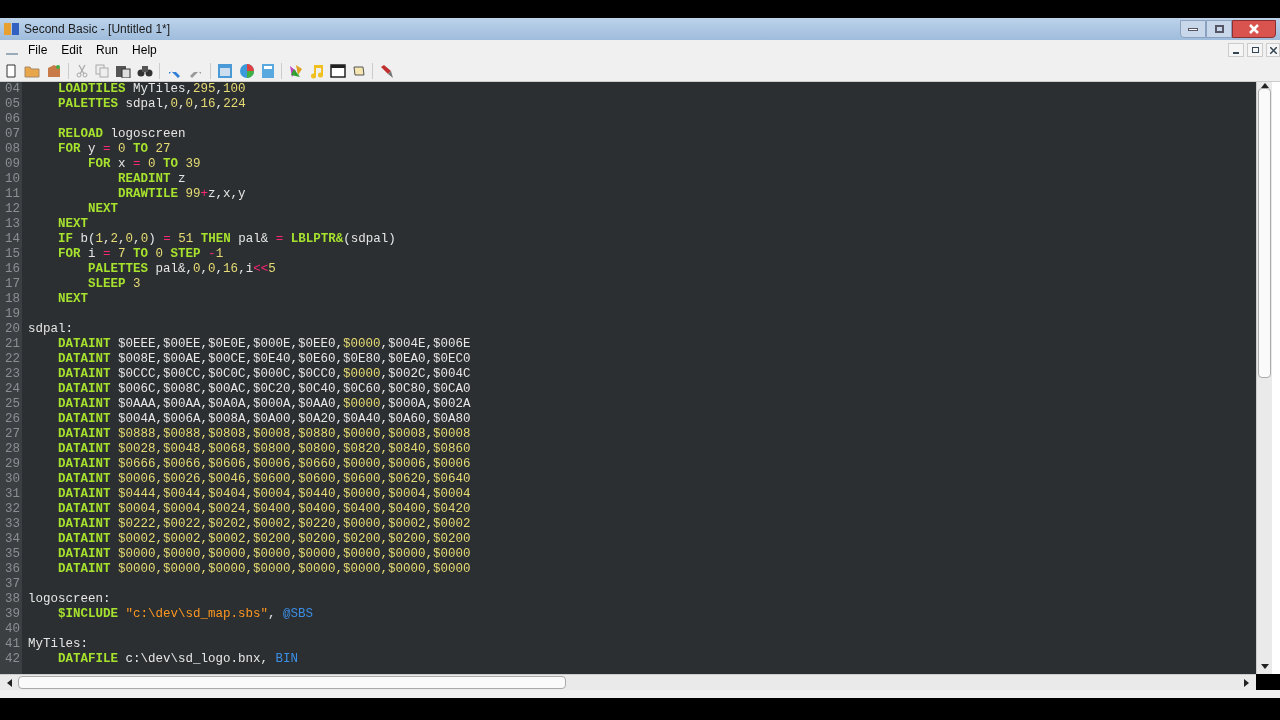 This screenshot has width=1280, height=720. I want to click on line-number: 31, so click(12, 494).